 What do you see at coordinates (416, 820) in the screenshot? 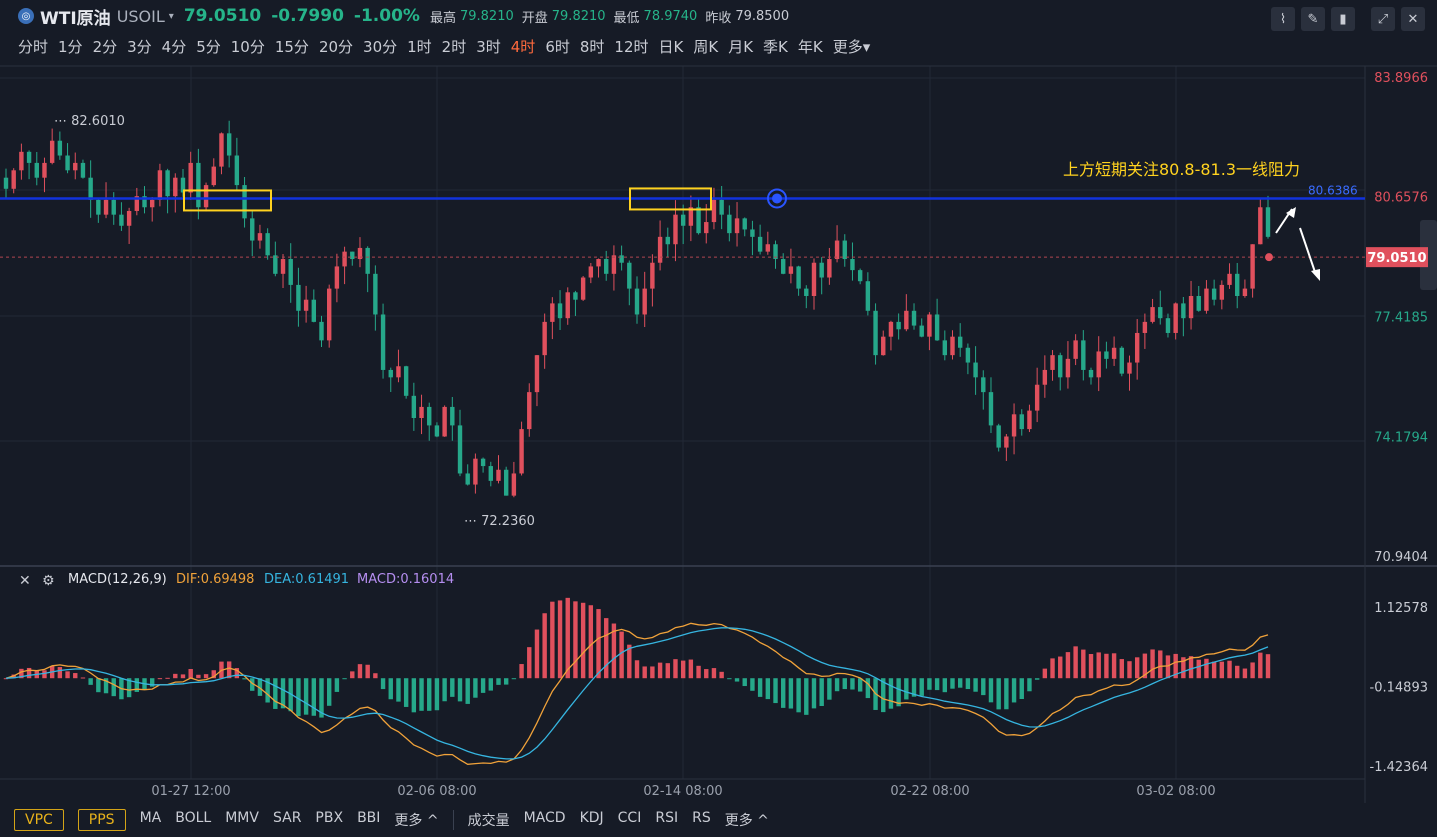
I see `overlay-6: 更多 ^` at bounding box center [416, 820].